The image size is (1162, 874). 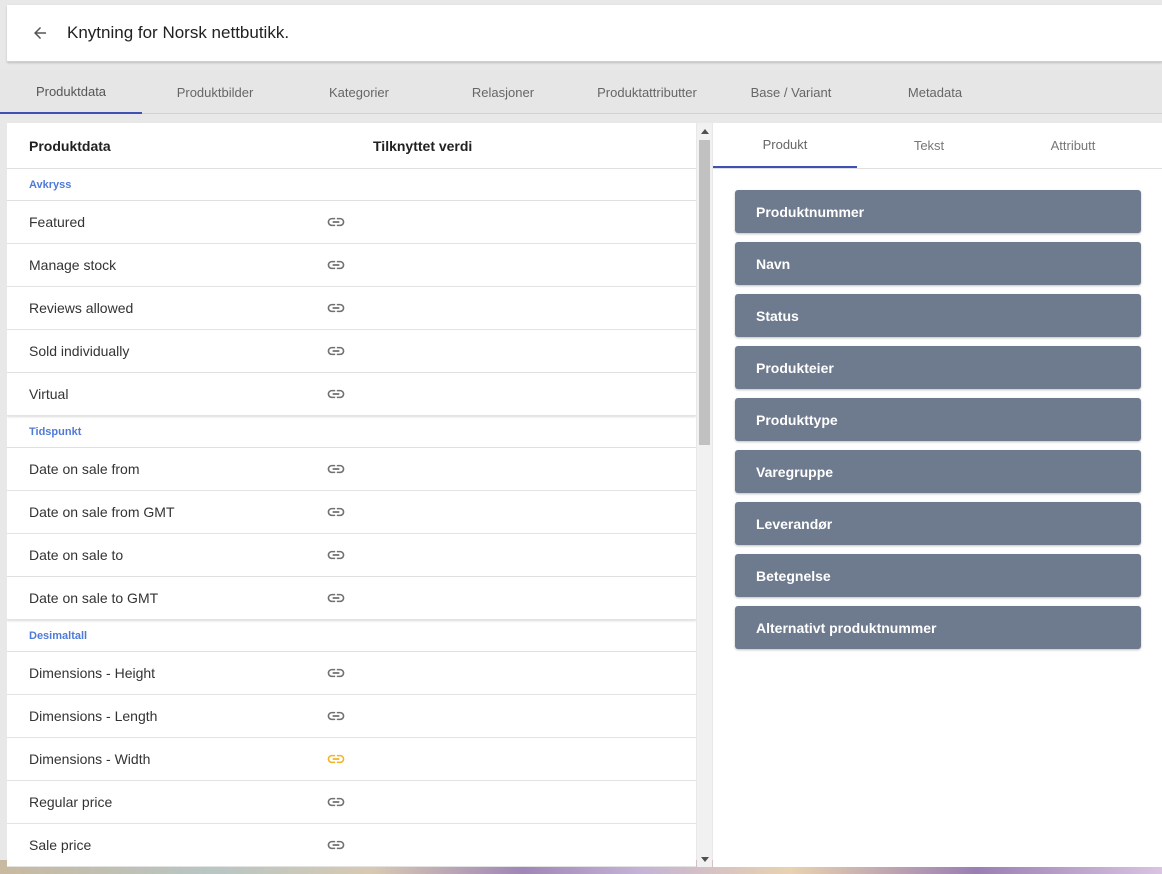 I want to click on table-row: Sold individually, so click(x=351, y=351).